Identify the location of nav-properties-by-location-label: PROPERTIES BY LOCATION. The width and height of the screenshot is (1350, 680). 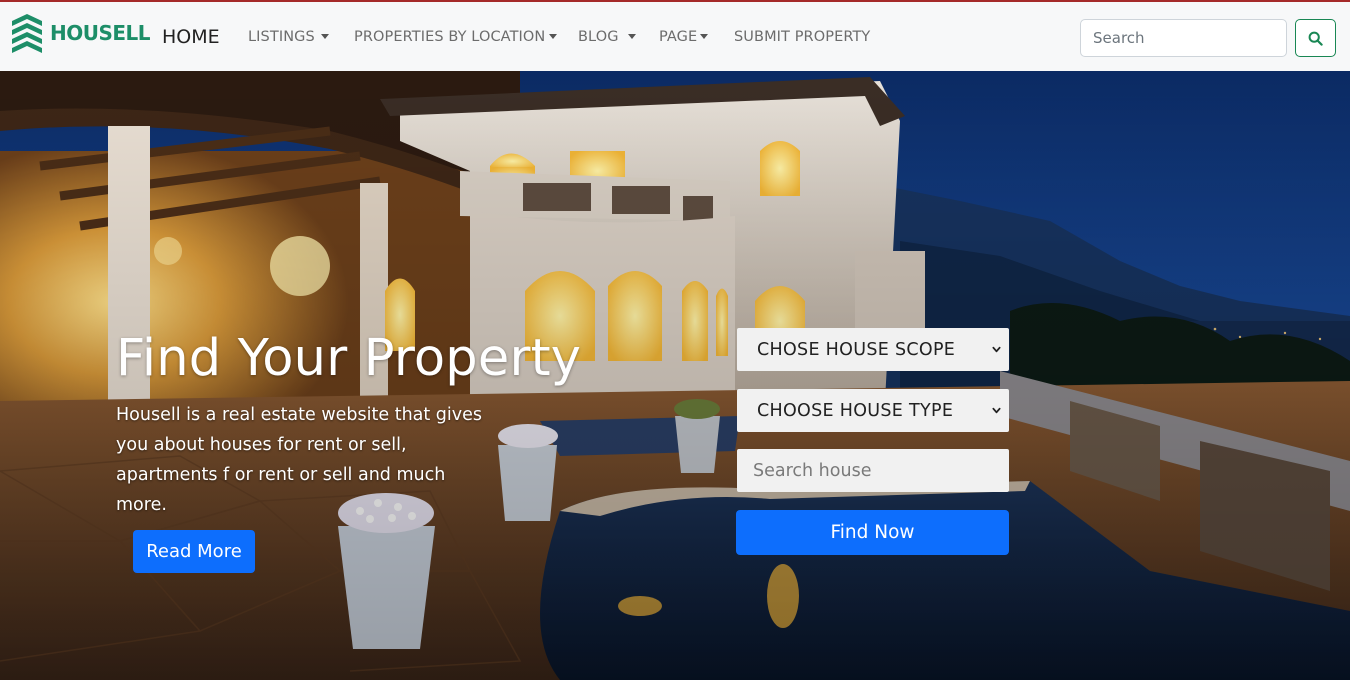
(450, 37).